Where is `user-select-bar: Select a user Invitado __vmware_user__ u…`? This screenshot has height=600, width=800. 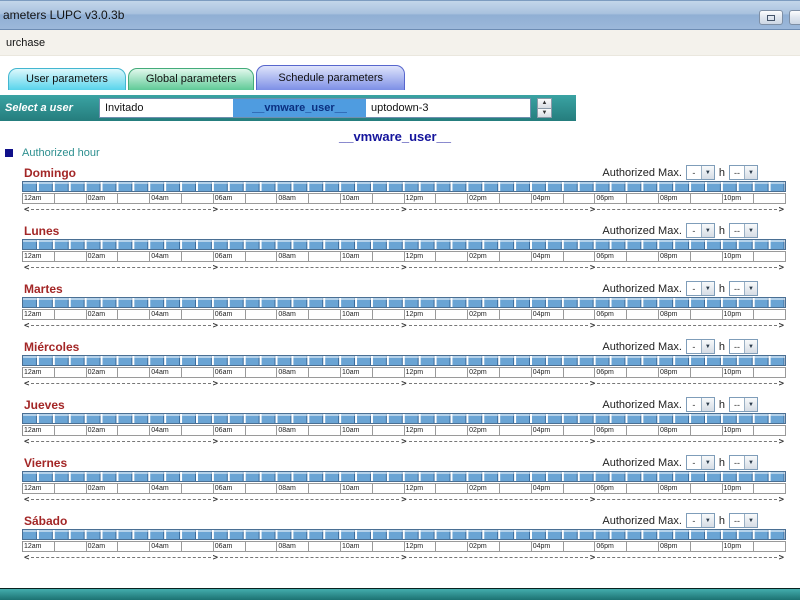
user-select-bar: Select a user Invitado __vmware_user__ u… is located at coordinates (288, 108).